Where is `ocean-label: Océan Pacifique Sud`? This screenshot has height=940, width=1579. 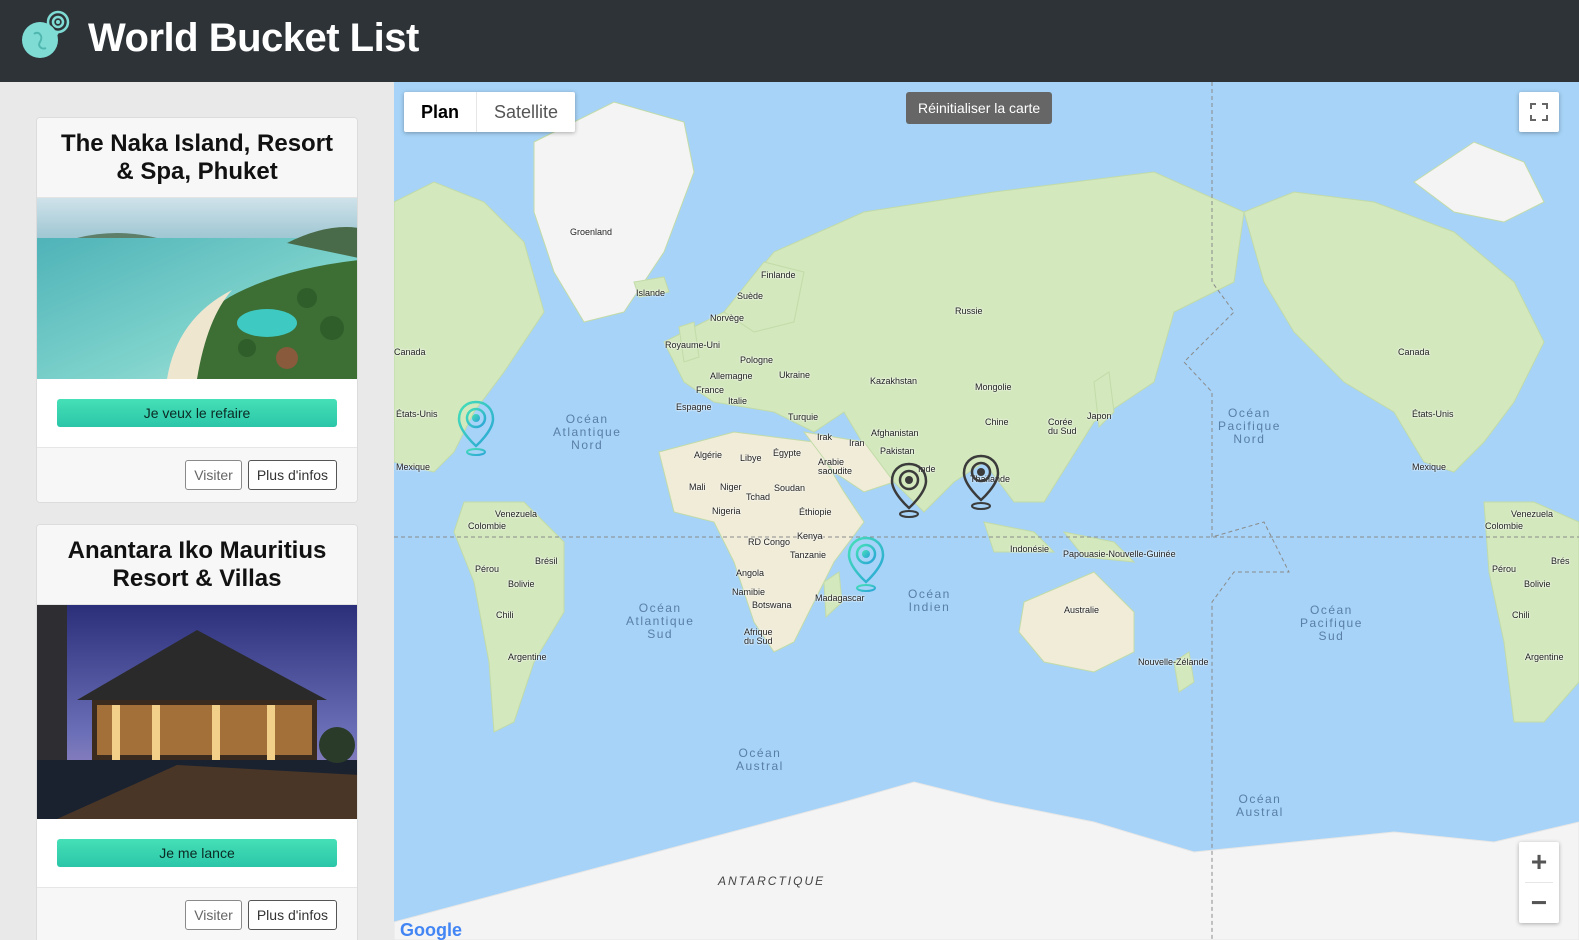 ocean-label: Océan Pacifique Sud is located at coordinates (1331, 623).